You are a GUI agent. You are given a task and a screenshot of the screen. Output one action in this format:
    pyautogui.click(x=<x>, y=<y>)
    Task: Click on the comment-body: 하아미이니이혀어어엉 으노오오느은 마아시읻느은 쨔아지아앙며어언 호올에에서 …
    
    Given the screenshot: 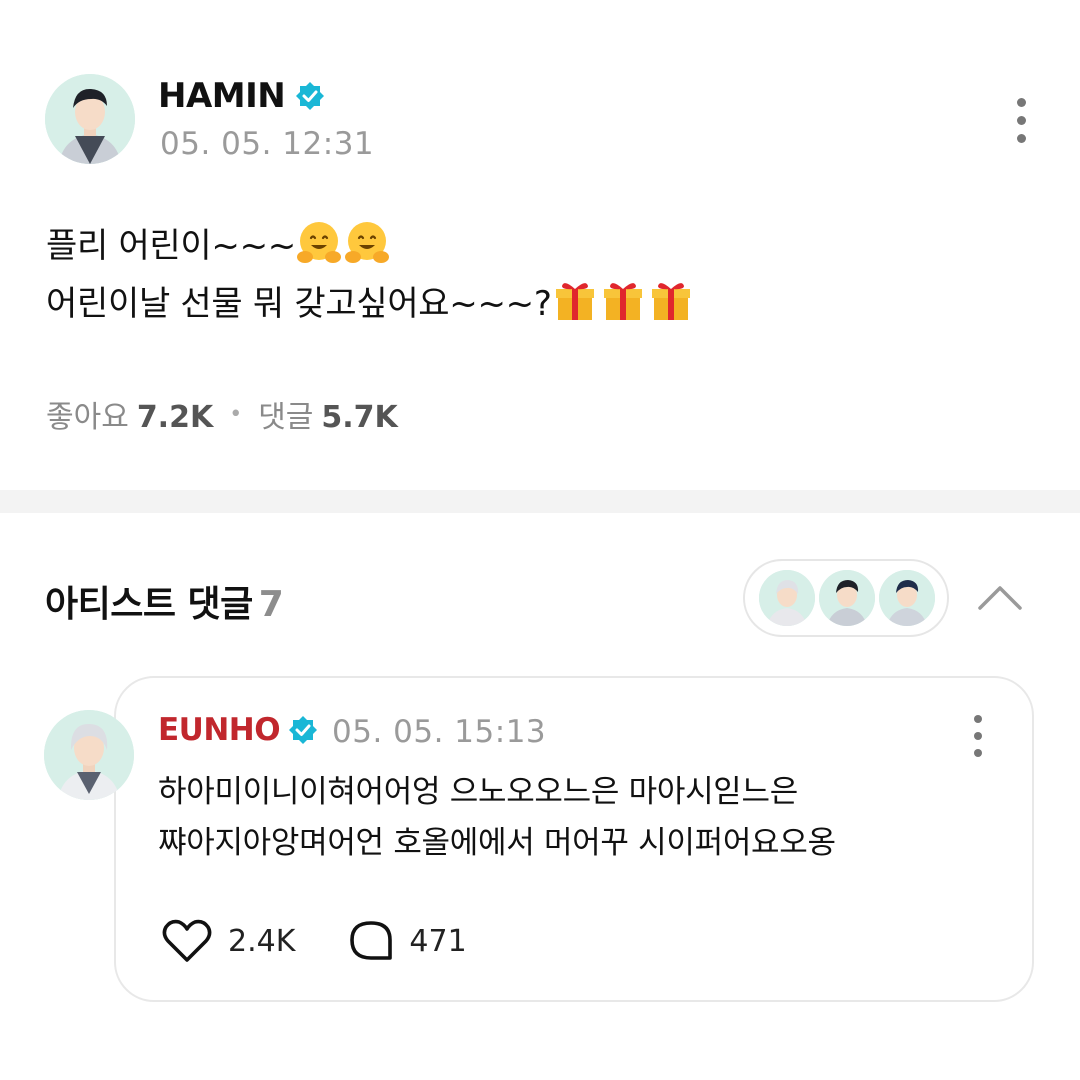 What is the action you would take?
    pyautogui.click(x=497, y=818)
    